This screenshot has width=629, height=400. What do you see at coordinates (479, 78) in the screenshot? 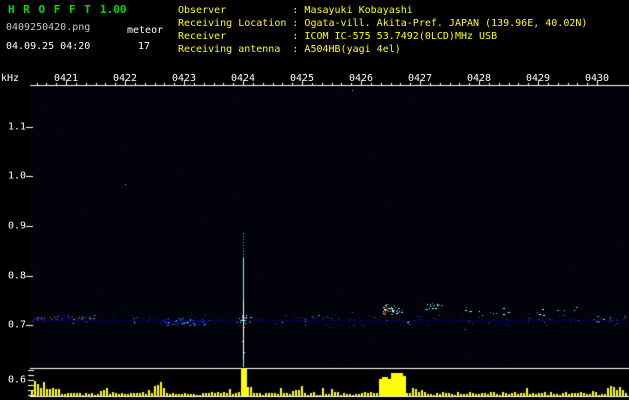
I see `time-tick-label: 0428` at bounding box center [479, 78].